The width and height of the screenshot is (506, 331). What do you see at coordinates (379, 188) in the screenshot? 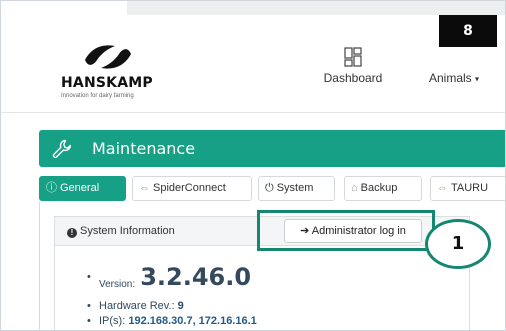
I see `tab-backup-label: Backup` at bounding box center [379, 188].